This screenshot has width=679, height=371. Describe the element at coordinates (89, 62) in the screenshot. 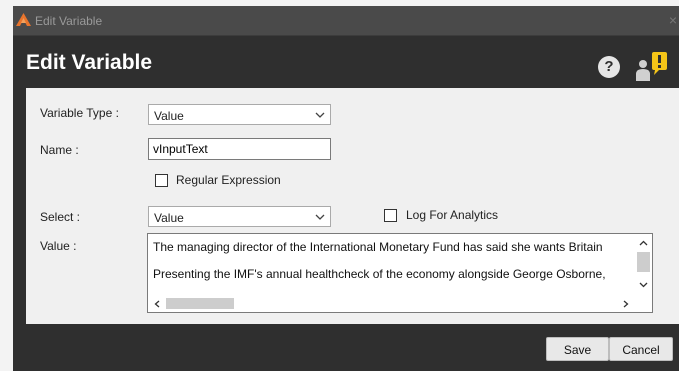

I see `page-title: Edit Variable` at that location.